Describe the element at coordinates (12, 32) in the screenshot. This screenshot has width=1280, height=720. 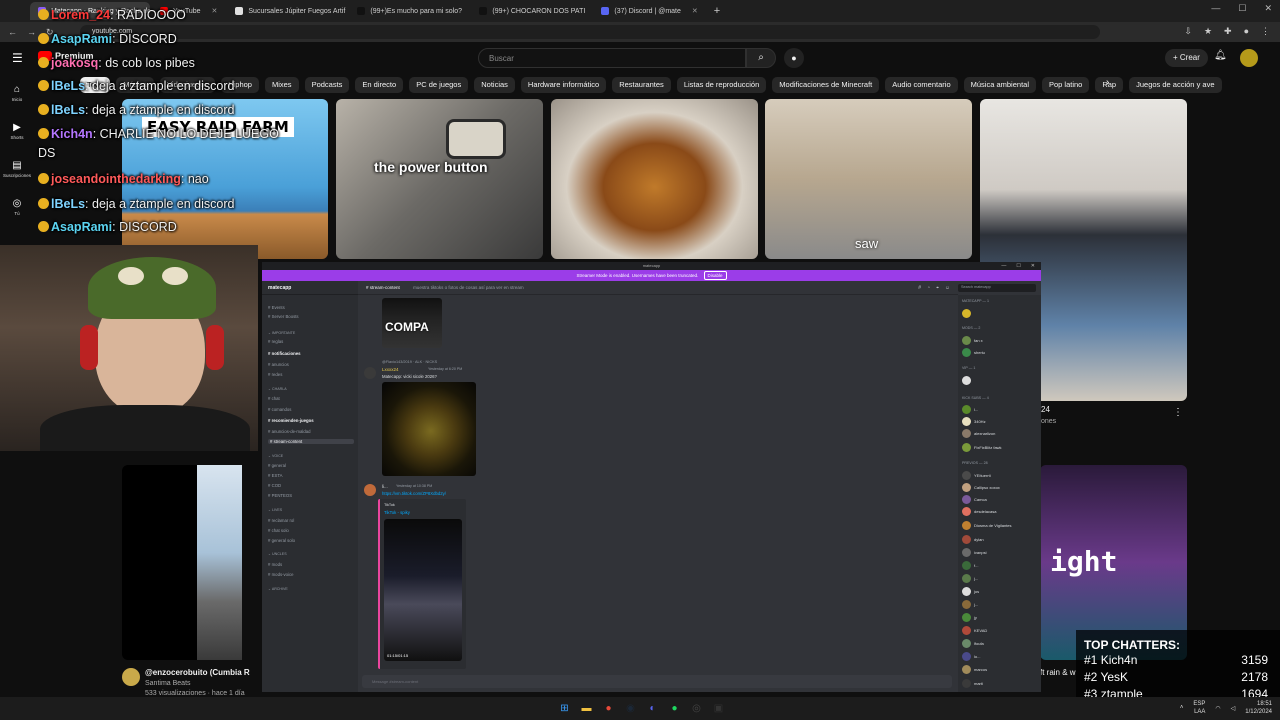
I see `back-icon: ←` at that location.